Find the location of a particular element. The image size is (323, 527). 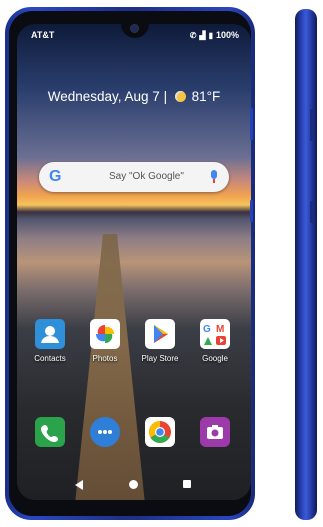

nav-bar is located at coordinates (134, 485).